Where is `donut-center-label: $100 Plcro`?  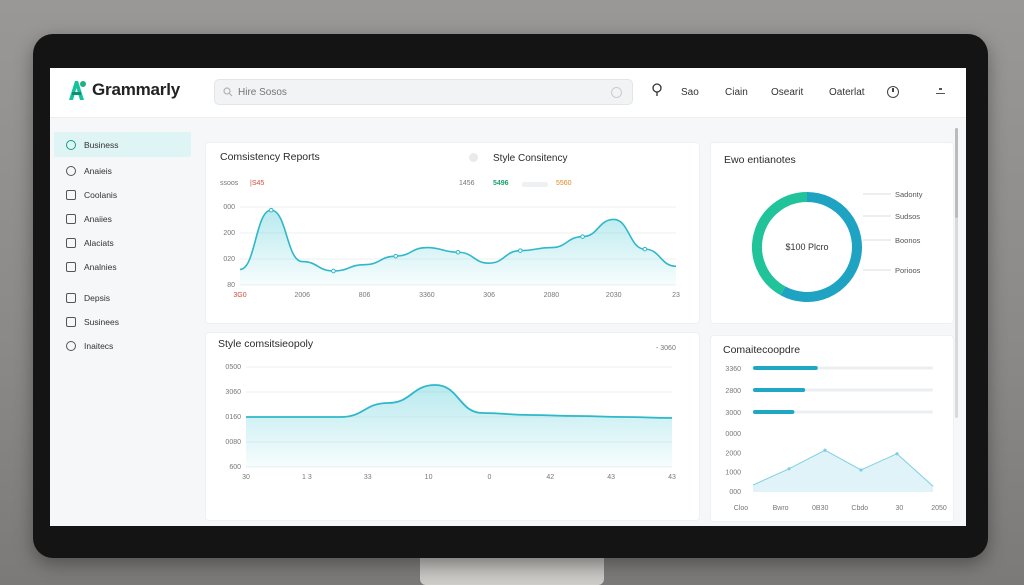
donut-center-label: $100 Plcro is located at coordinates (806, 247).